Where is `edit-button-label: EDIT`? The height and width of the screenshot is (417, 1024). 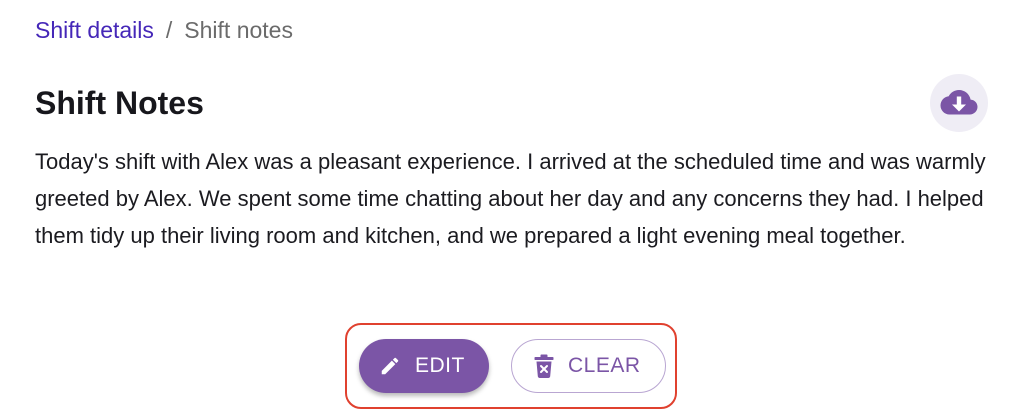
edit-button-label: EDIT is located at coordinates (440, 365).